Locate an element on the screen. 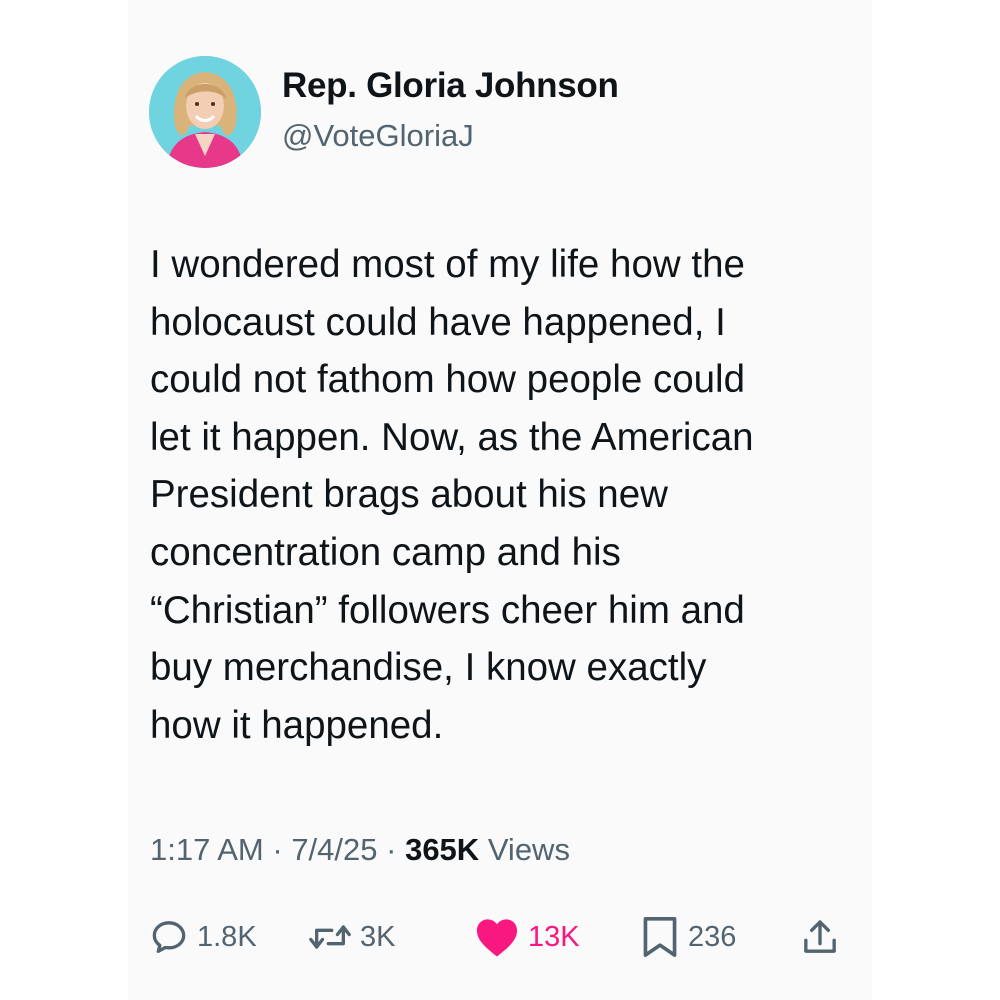 Image resolution: width=1000 pixels, height=1000 pixels. bookmark-button: 236 is located at coordinates (688, 937).